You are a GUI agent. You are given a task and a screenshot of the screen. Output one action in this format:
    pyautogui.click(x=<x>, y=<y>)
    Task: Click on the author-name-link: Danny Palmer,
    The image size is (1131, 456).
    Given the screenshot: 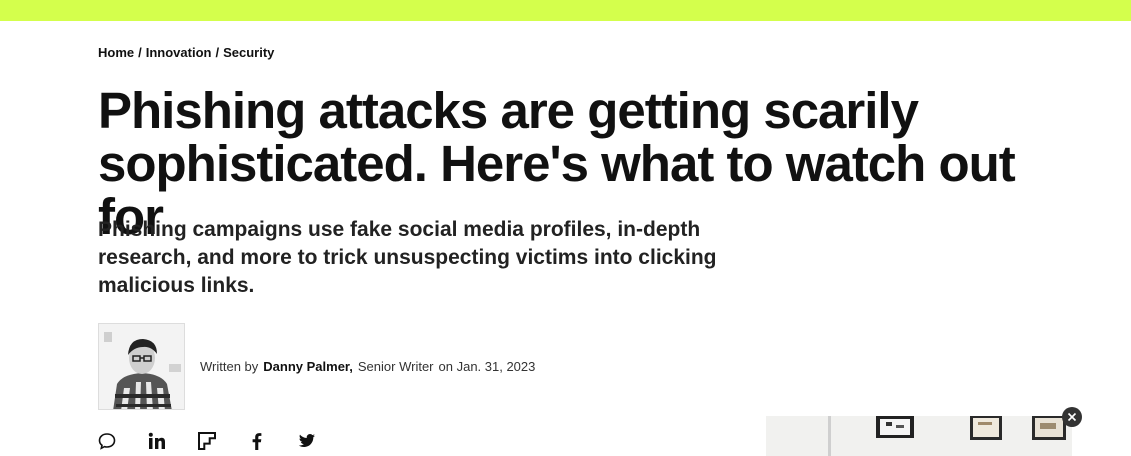 What is the action you would take?
    pyautogui.click(x=308, y=366)
    